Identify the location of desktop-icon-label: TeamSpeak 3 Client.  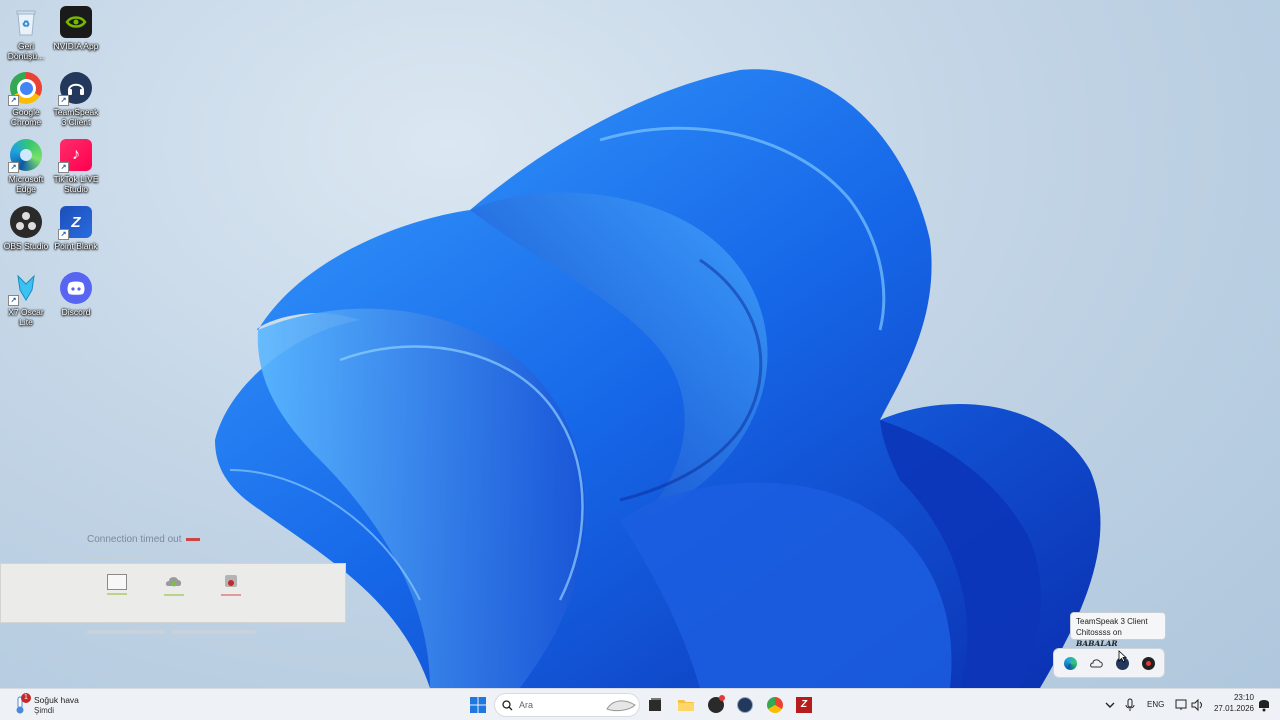
(76, 117).